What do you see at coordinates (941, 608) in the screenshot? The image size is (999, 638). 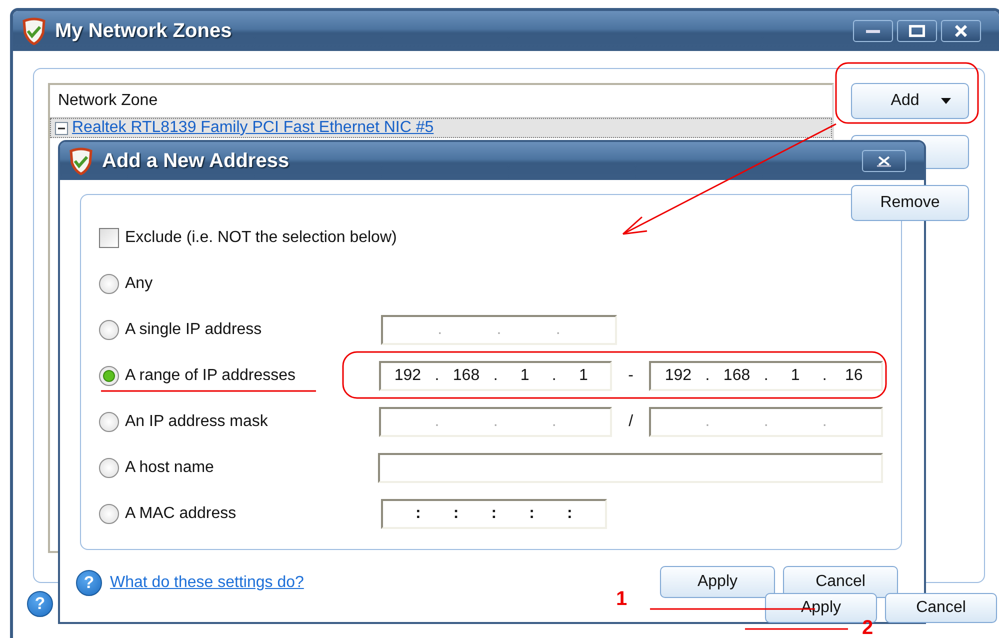 I see `cancel-button: Cancel` at bounding box center [941, 608].